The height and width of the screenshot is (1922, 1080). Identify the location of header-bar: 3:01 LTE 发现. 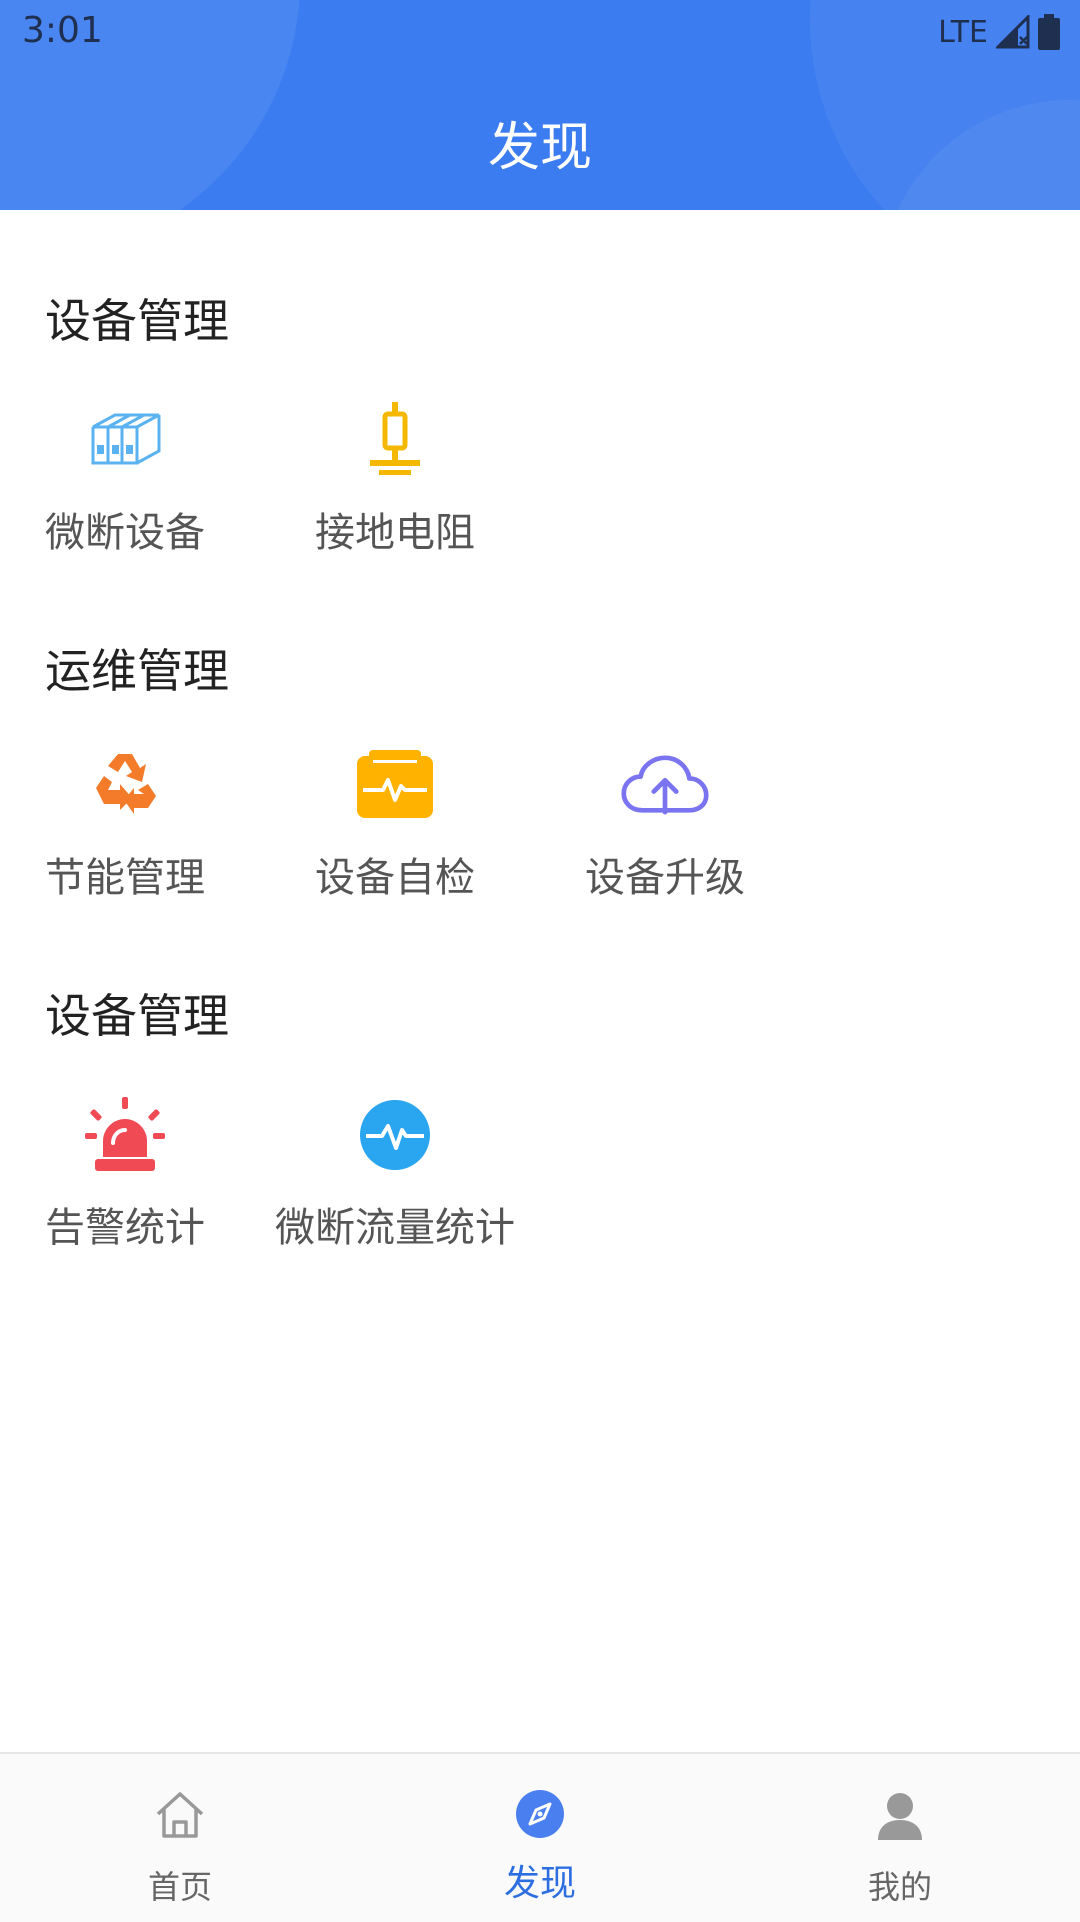
(540, 105).